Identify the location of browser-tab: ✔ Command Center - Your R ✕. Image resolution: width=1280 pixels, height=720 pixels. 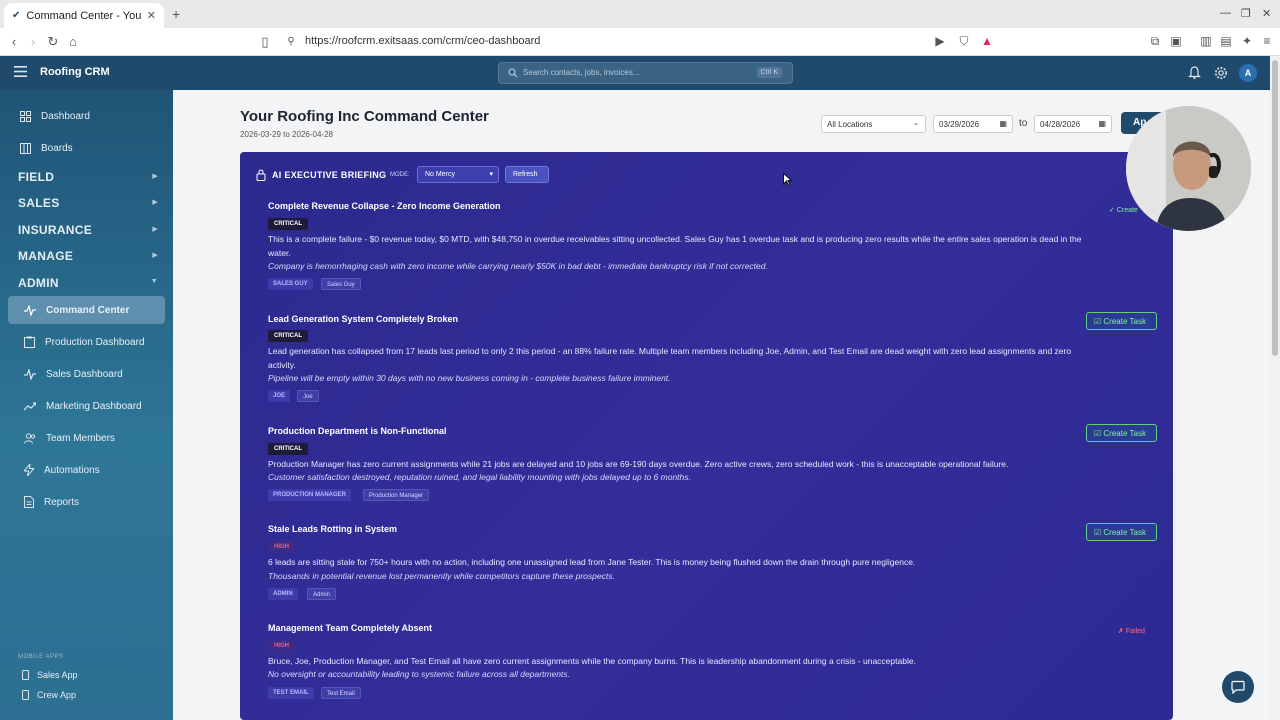
(84, 15).